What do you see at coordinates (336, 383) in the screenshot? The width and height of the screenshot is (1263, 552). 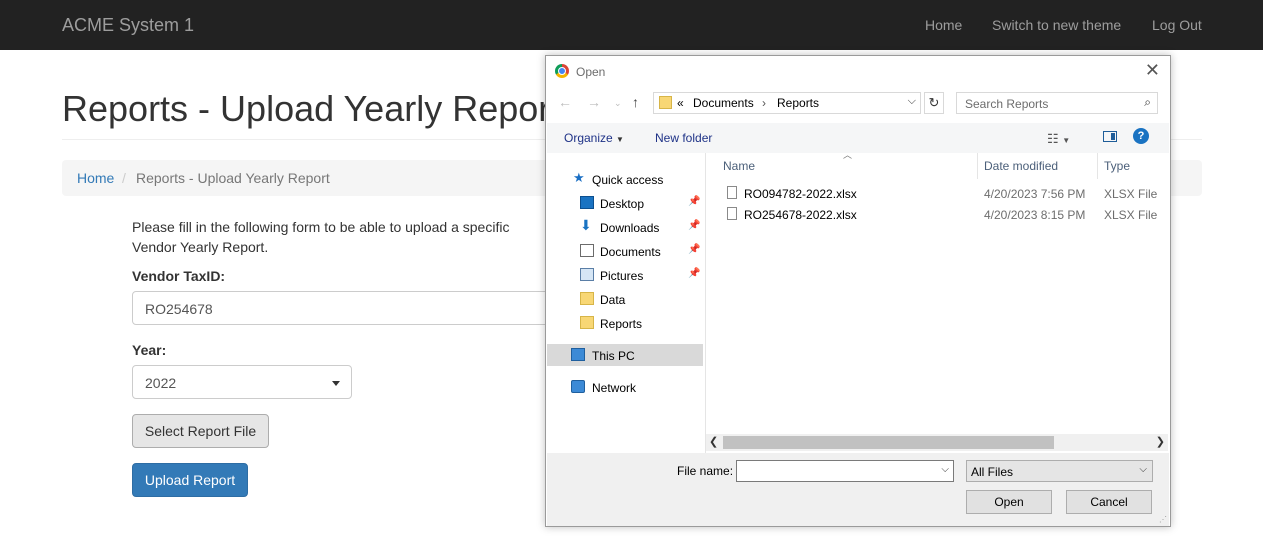 I see `caret-down-icon` at bounding box center [336, 383].